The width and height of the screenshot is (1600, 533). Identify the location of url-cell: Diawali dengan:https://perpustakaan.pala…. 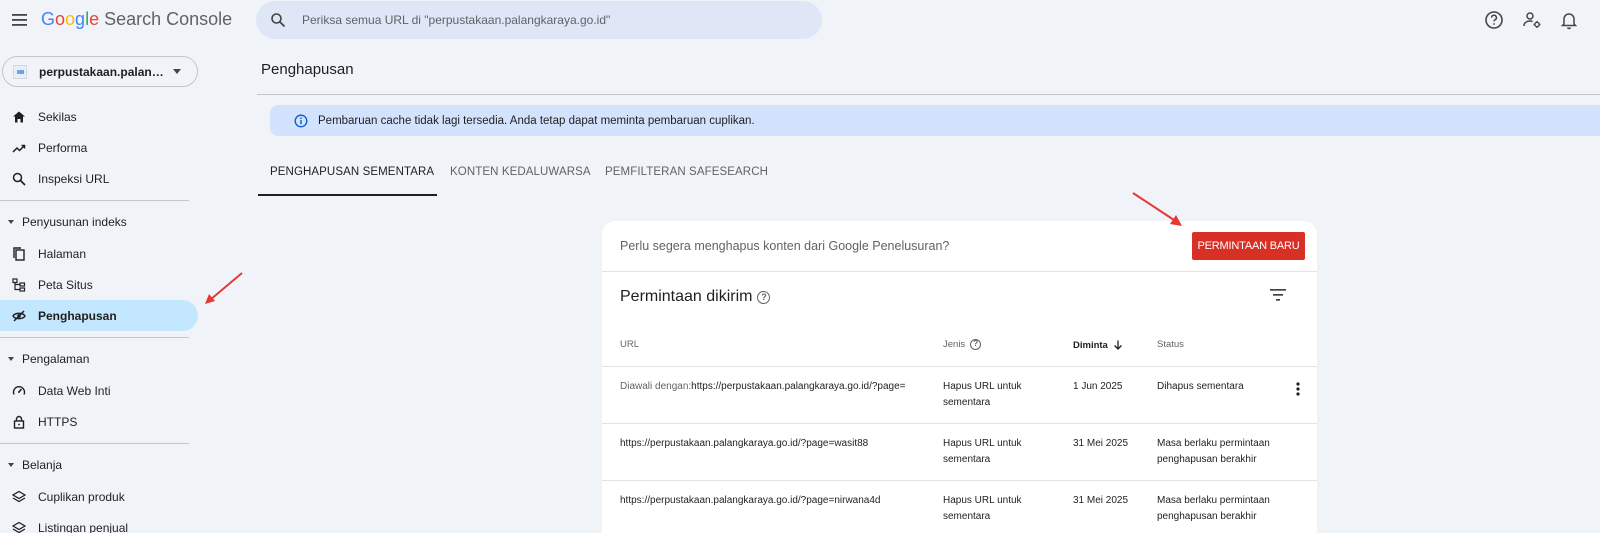
(763, 387).